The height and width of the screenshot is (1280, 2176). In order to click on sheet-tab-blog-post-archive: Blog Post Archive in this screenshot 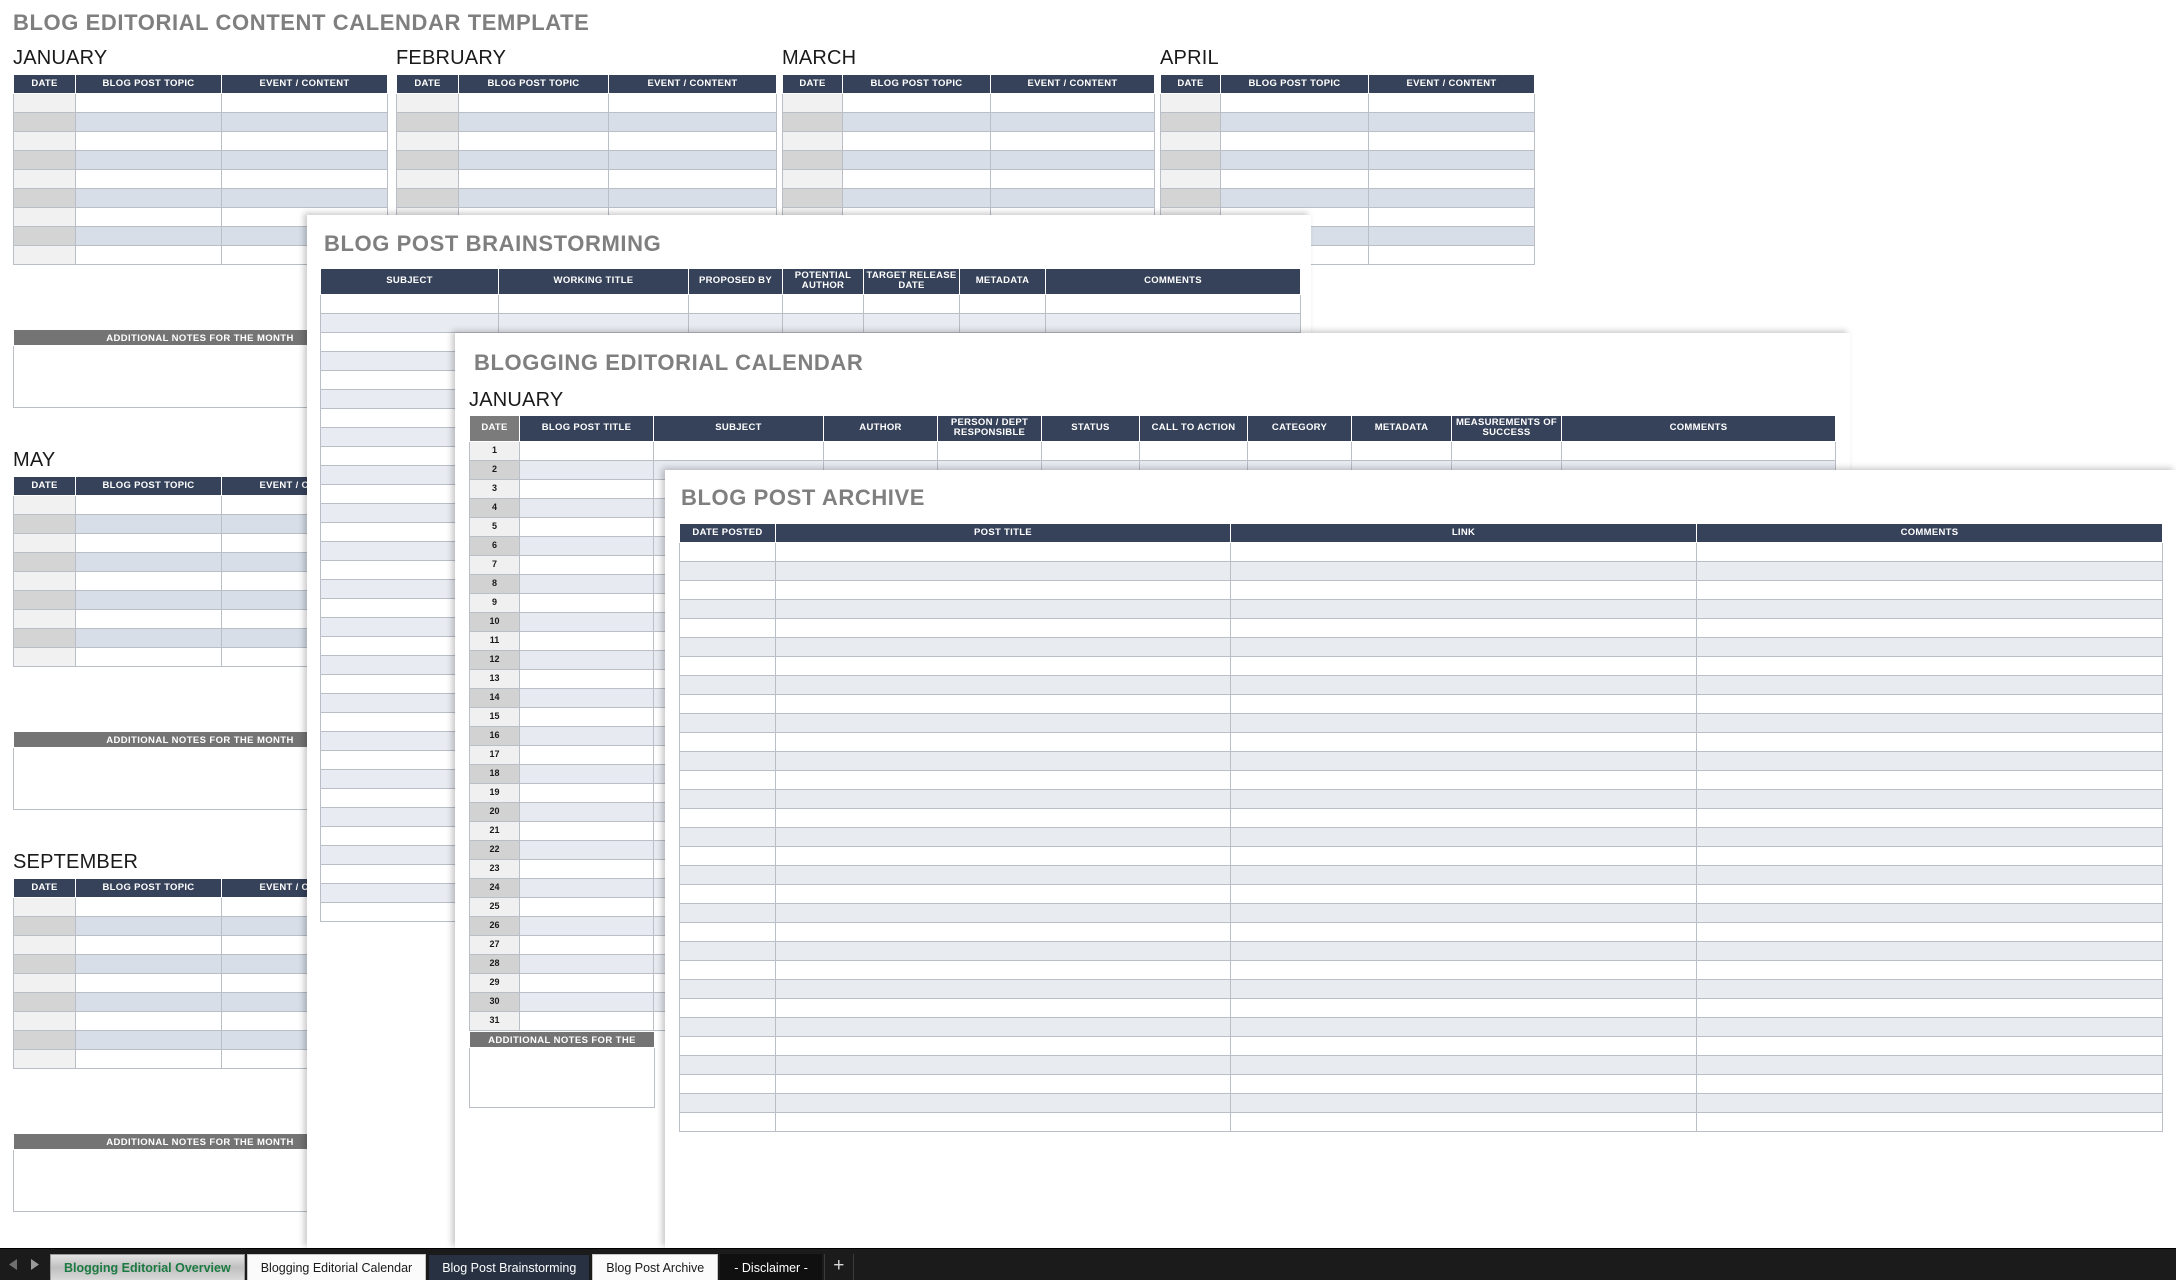, I will do `click(655, 1267)`.